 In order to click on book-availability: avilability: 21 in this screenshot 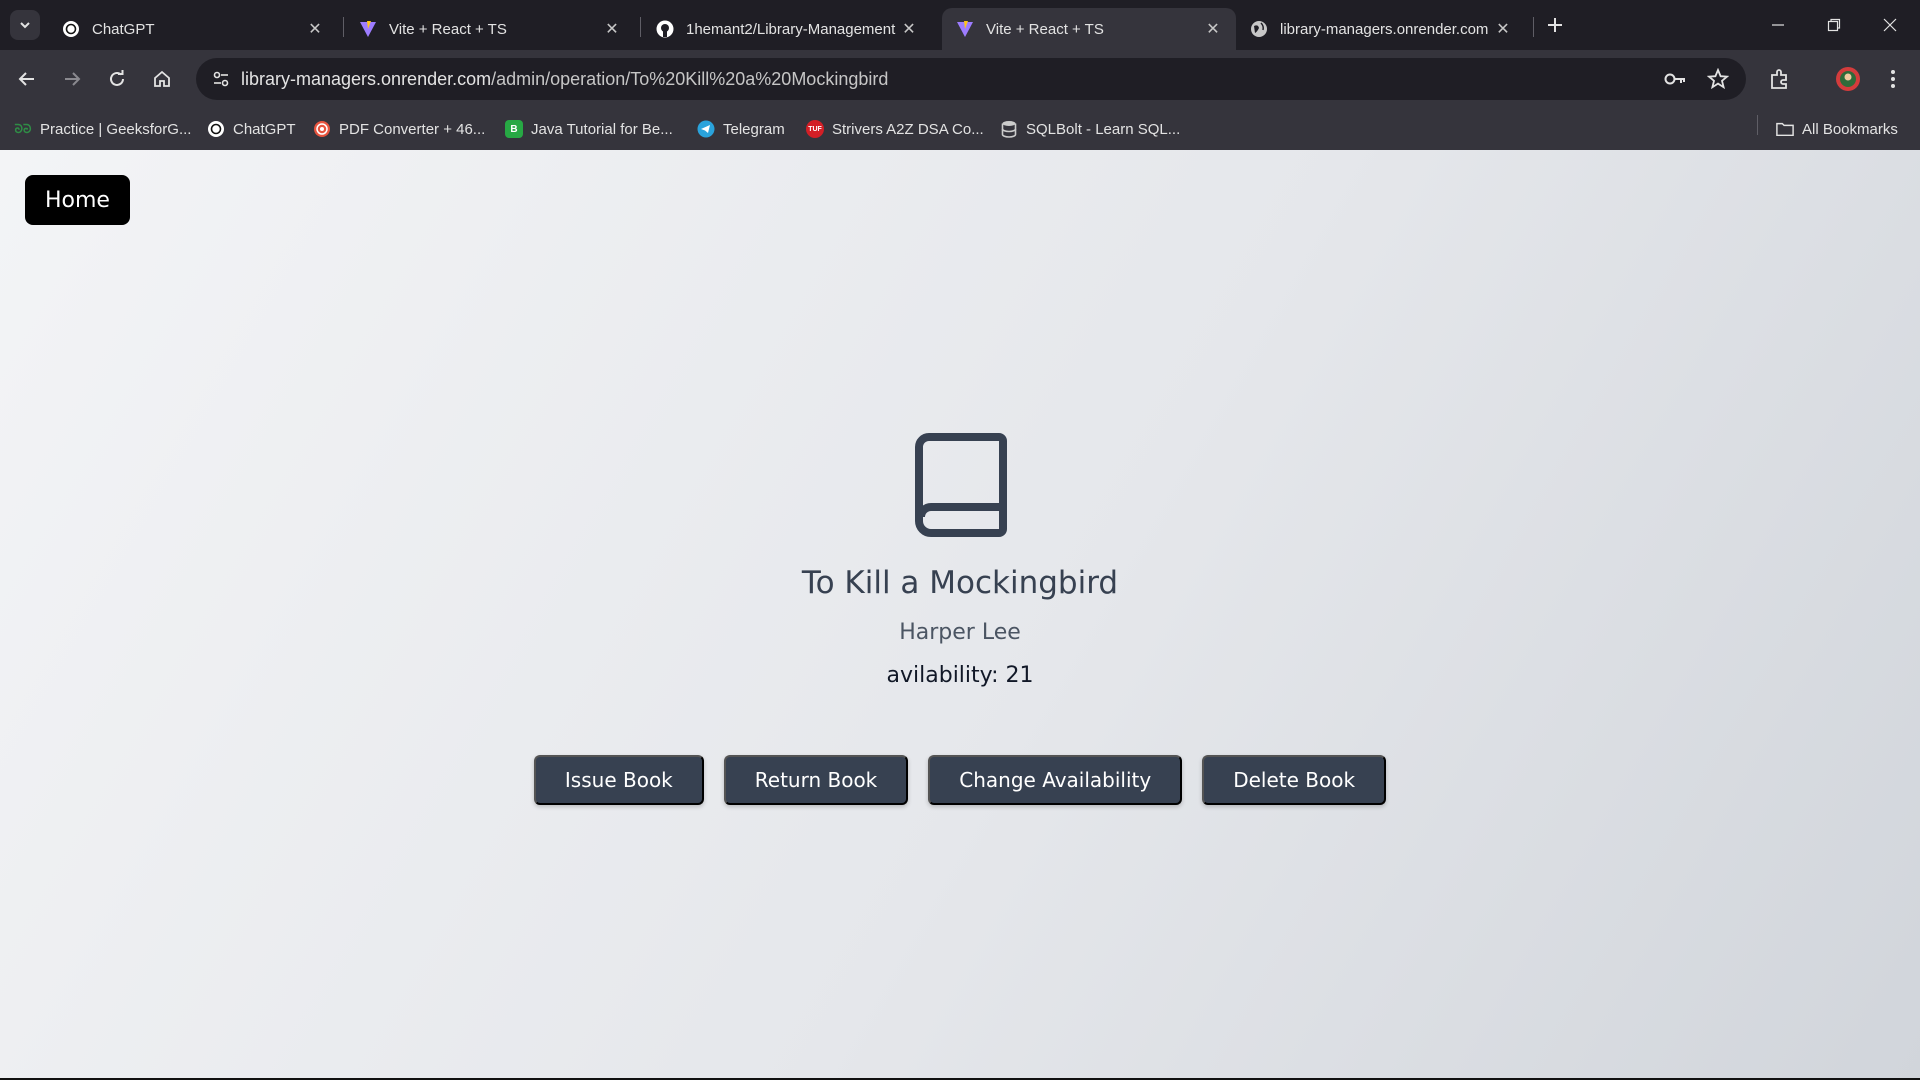, I will do `click(960, 675)`.